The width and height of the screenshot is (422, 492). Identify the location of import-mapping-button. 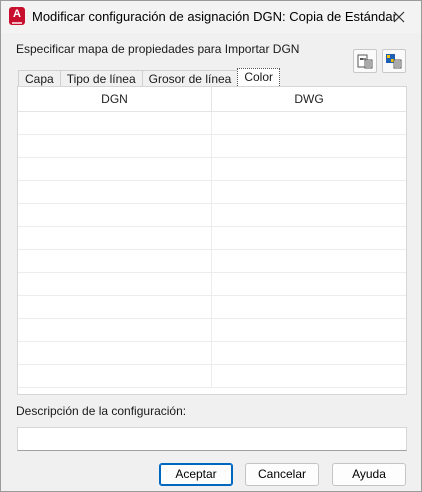
(394, 61).